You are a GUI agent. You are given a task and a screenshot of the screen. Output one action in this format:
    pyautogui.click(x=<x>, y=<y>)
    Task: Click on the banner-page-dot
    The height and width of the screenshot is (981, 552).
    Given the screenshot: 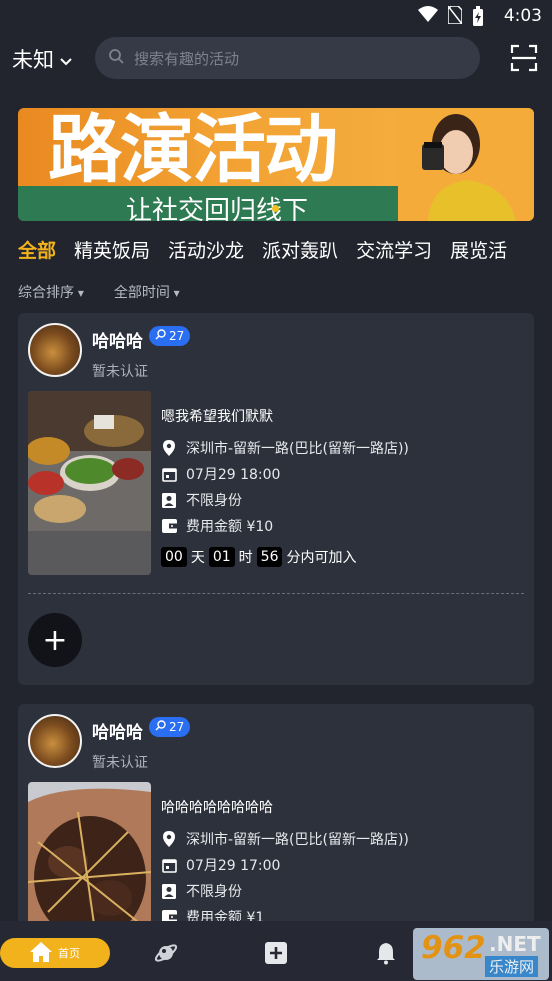 What is the action you would take?
    pyautogui.click(x=275, y=208)
    